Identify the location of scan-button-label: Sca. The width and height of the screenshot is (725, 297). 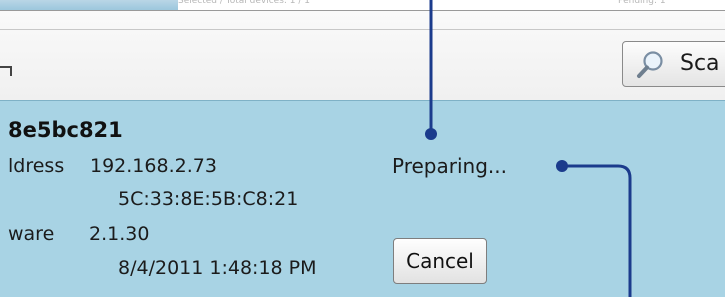
(700, 63).